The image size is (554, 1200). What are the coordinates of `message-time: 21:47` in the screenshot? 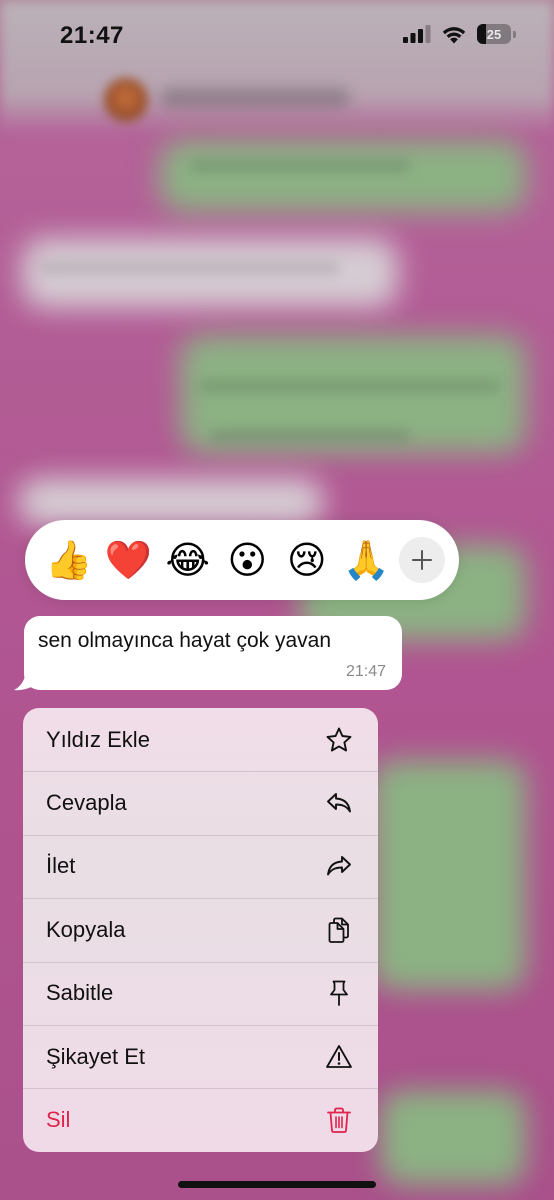 It's located at (365, 671).